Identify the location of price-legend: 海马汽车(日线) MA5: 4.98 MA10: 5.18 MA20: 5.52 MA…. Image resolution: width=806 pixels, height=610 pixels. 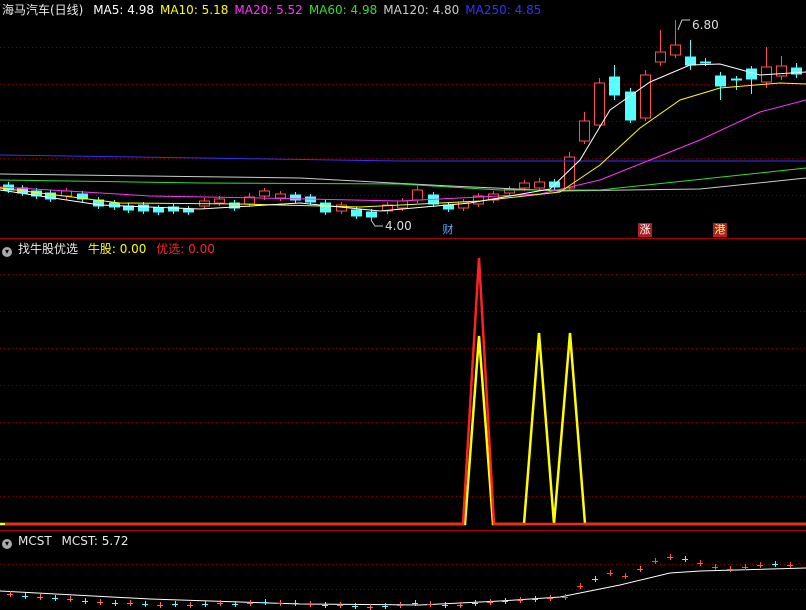
(277, 10).